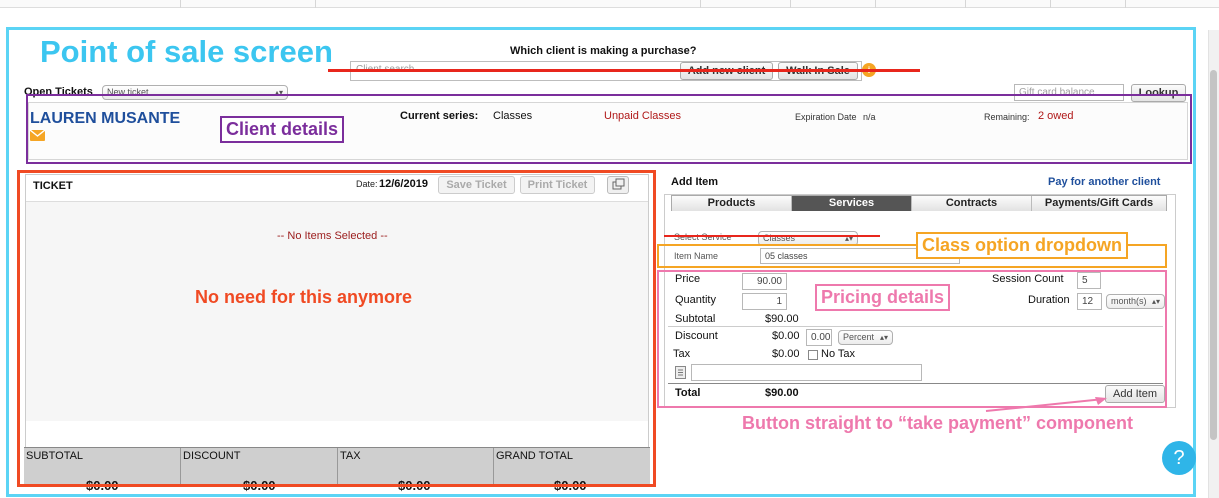 The height and width of the screenshot is (498, 1219). I want to click on client-search-question: Which client is making a purchase?, so click(603, 51).